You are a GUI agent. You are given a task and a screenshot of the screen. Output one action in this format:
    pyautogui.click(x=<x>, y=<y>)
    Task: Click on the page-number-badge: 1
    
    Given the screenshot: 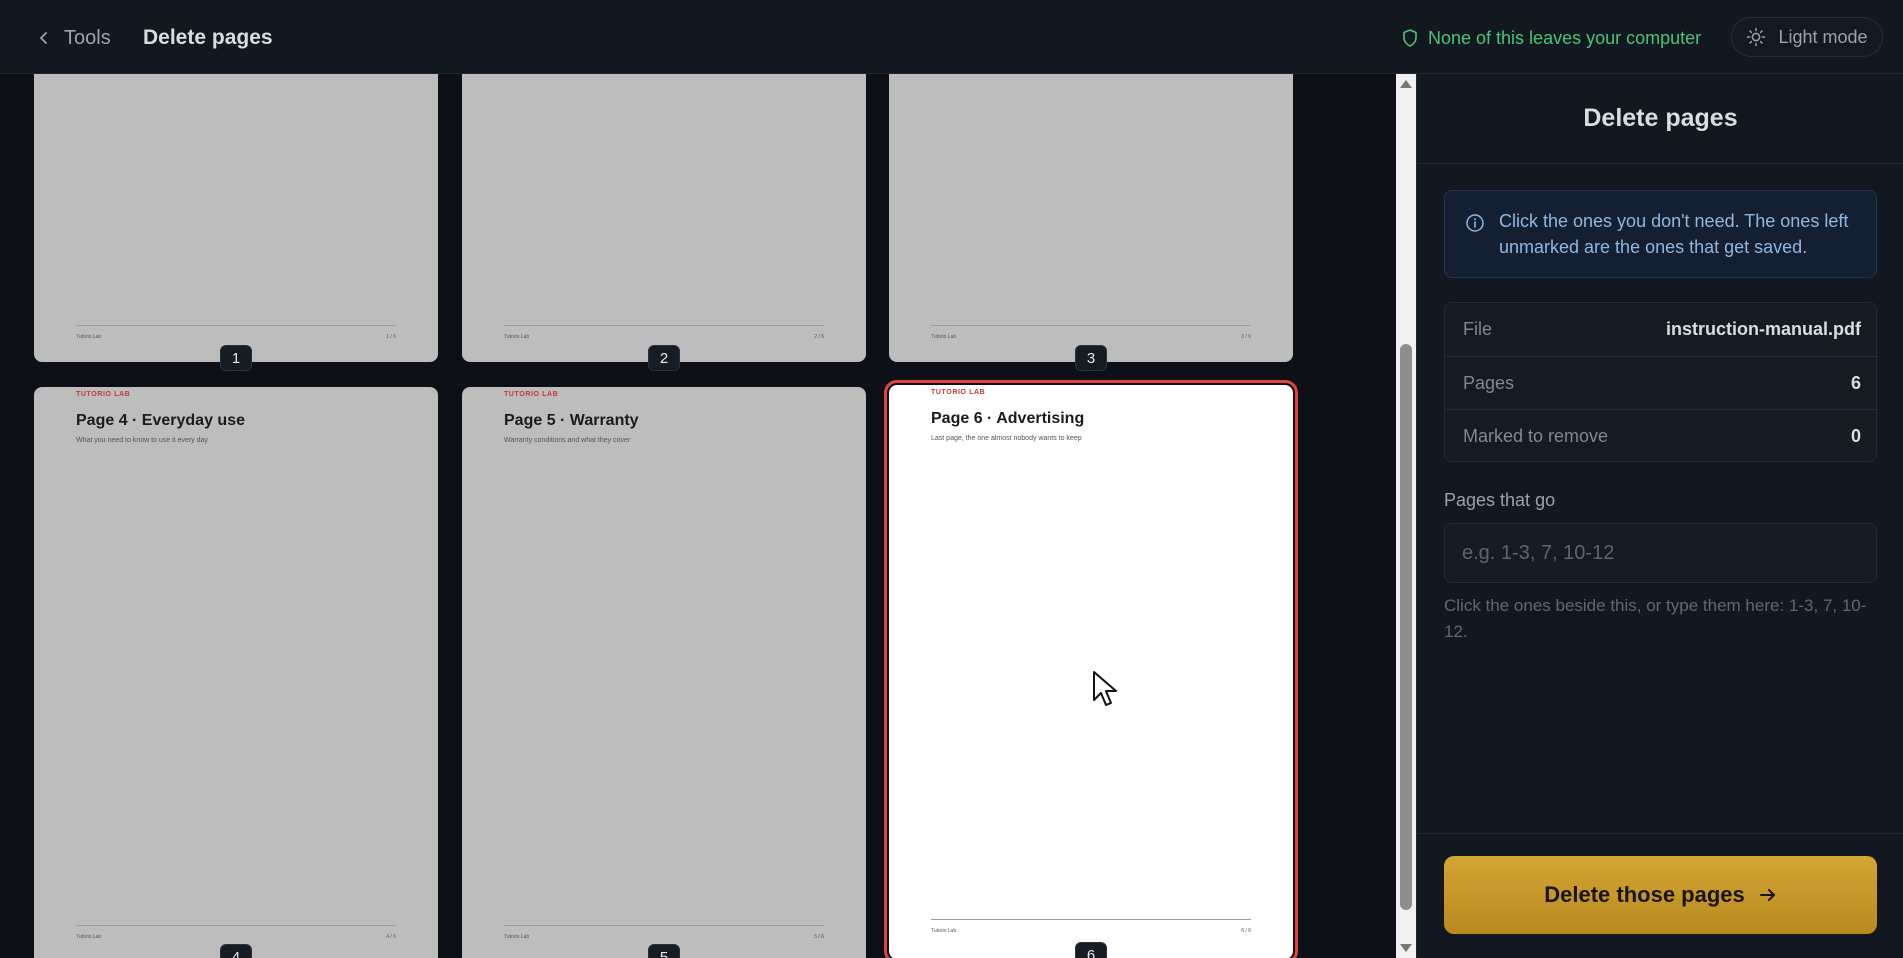 What is the action you would take?
    pyautogui.click(x=236, y=358)
    